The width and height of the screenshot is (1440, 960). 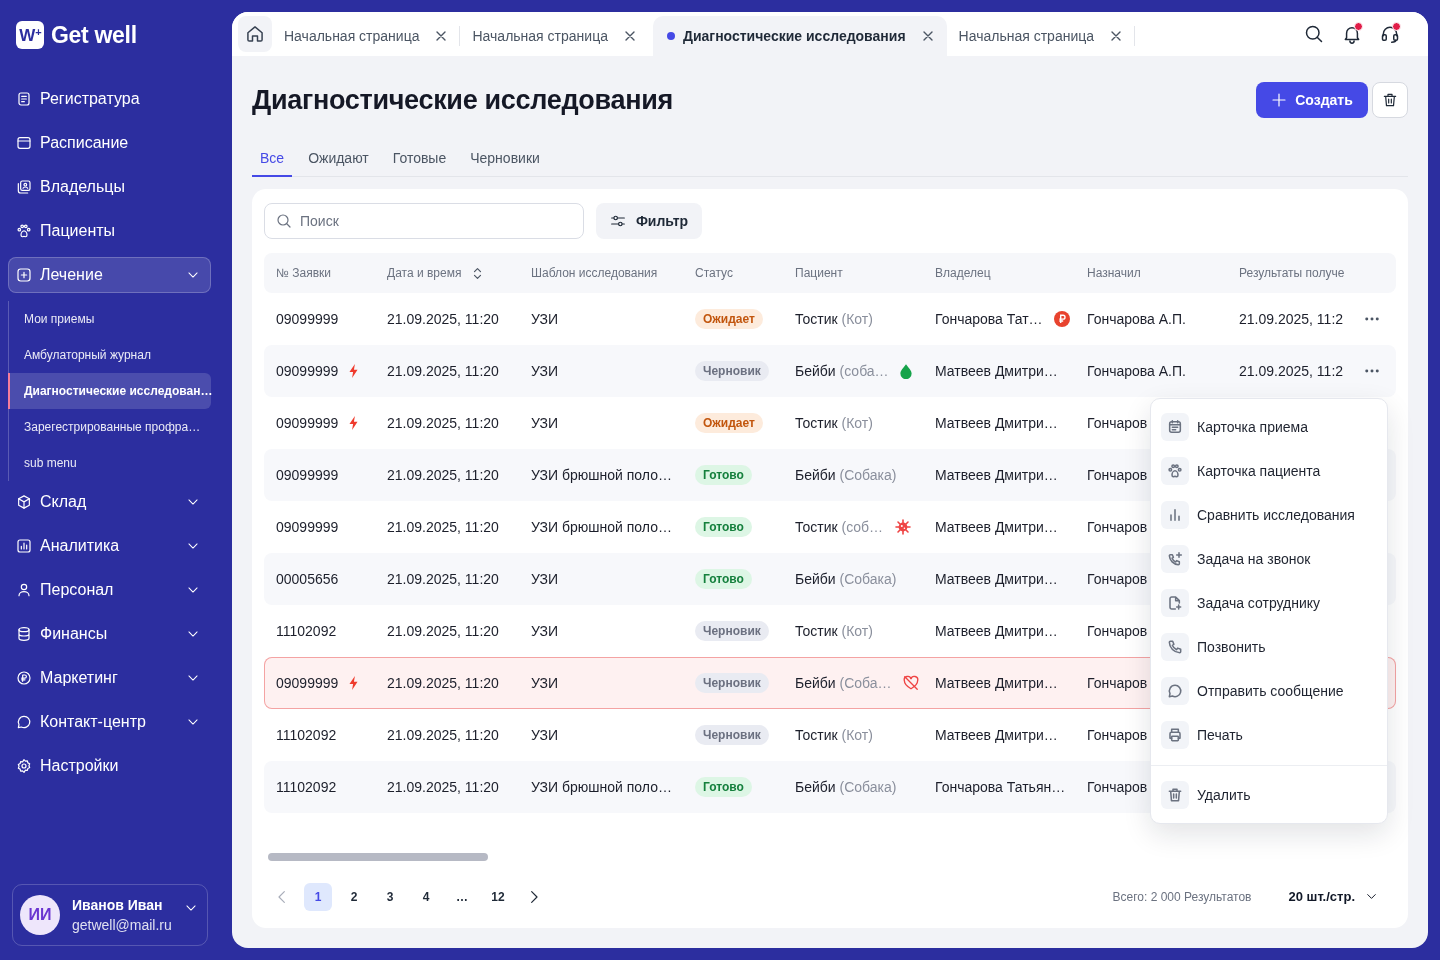 I want to click on page-button: 1, so click(x=318, y=896).